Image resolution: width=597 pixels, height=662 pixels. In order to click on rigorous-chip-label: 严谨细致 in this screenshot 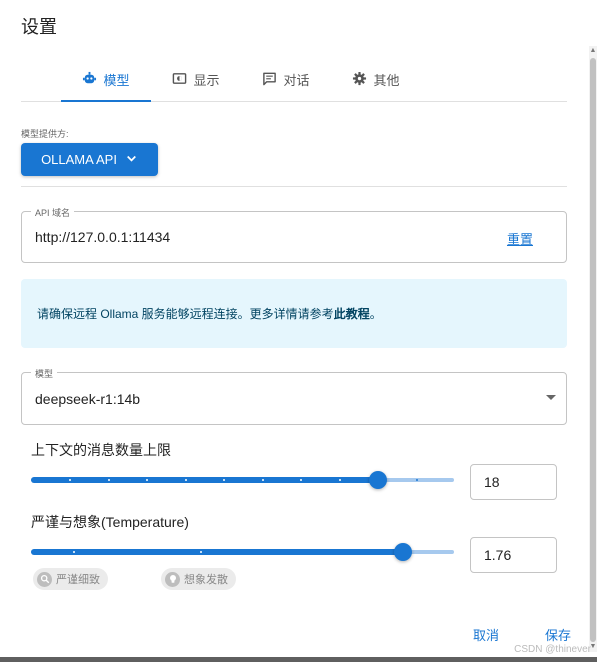, I will do `click(78, 580)`.